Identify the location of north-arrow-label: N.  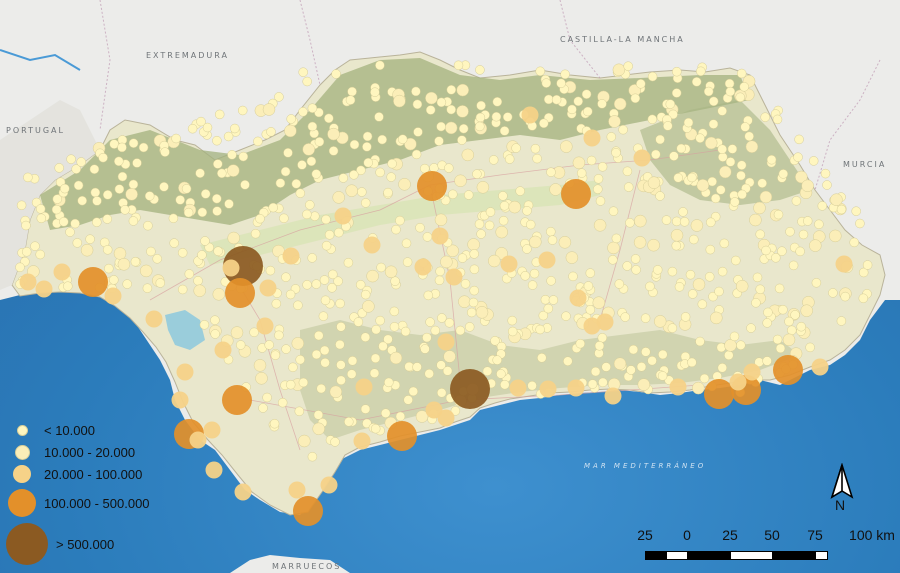
(840, 505).